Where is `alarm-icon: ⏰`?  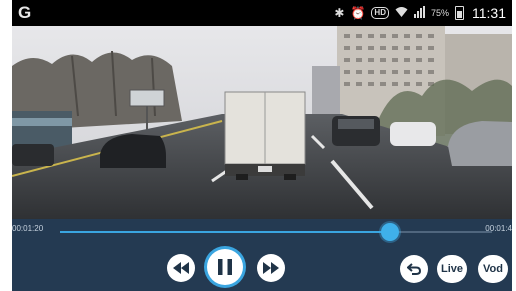 alarm-icon: ⏰ is located at coordinates (358, 13).